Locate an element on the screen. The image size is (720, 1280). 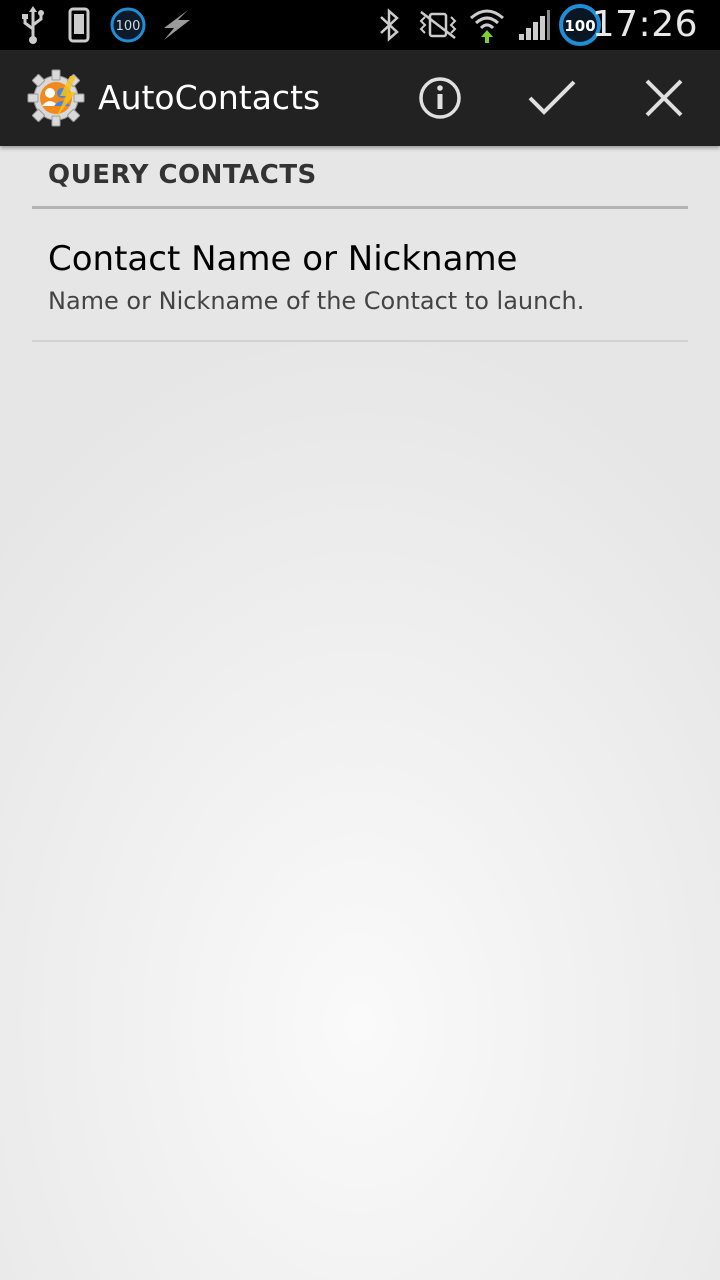
phone-icon is located at coordinates (79, 25).